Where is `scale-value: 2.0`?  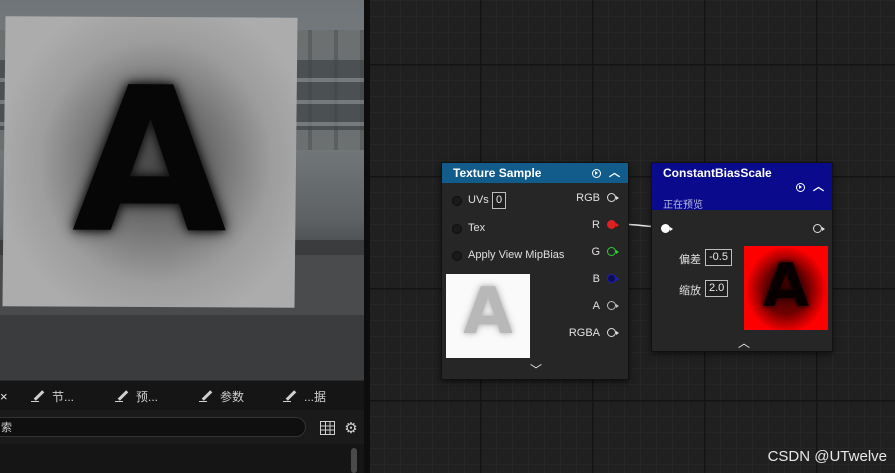 scale-value: 2.0 is located at coordinates (717, 288).